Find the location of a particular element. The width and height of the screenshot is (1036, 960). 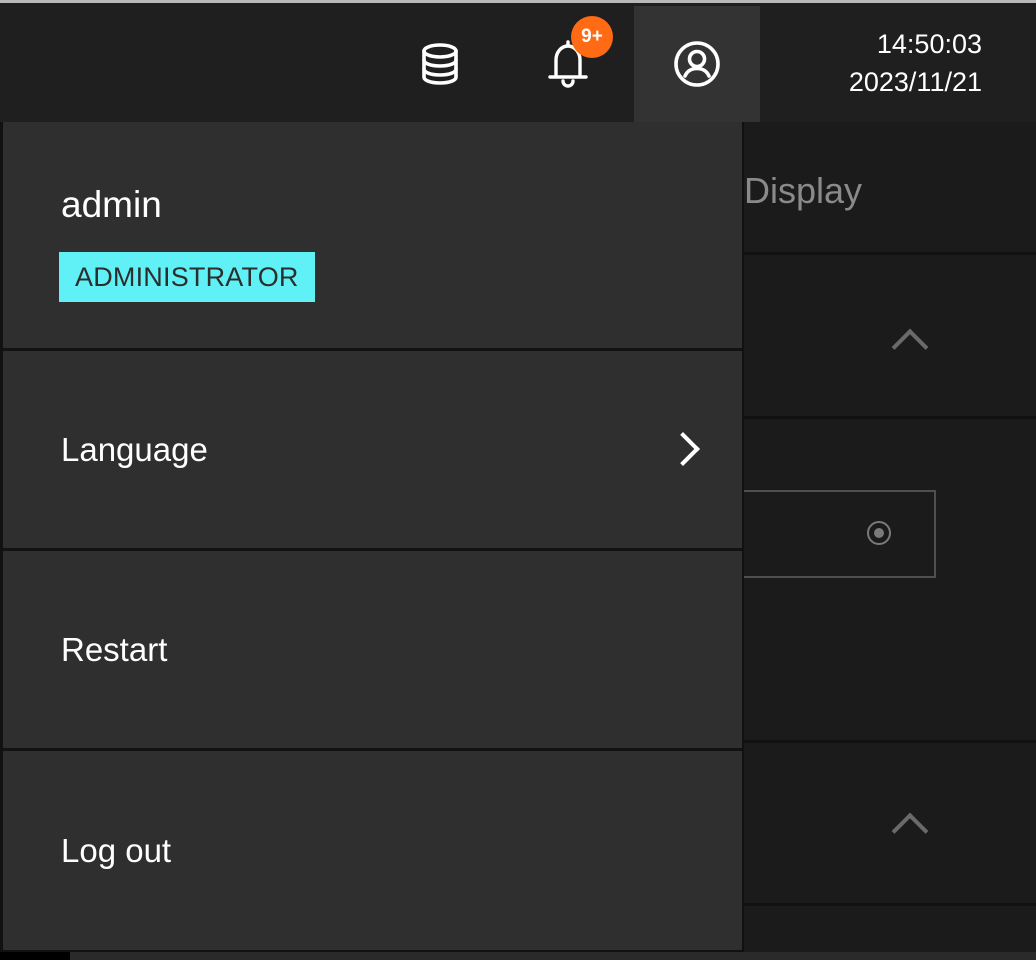

display-section-label: Display is located at coordinates (803, 190).